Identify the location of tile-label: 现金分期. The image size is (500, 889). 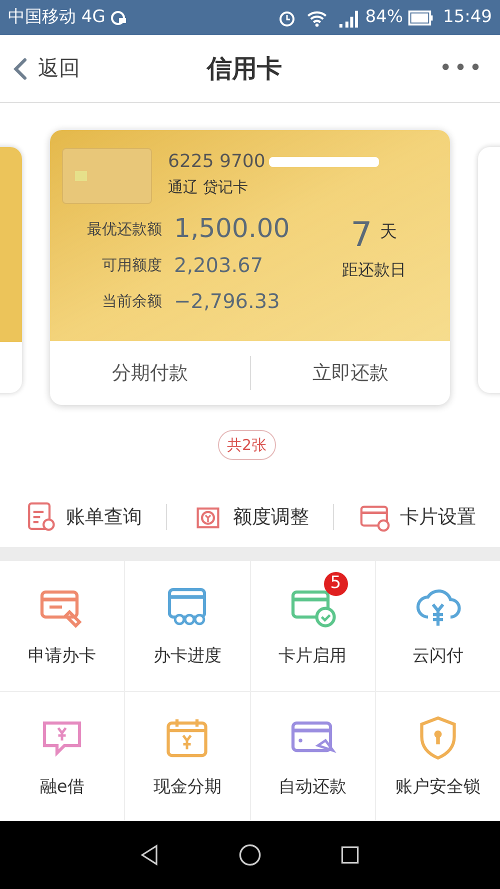
(187, 787).